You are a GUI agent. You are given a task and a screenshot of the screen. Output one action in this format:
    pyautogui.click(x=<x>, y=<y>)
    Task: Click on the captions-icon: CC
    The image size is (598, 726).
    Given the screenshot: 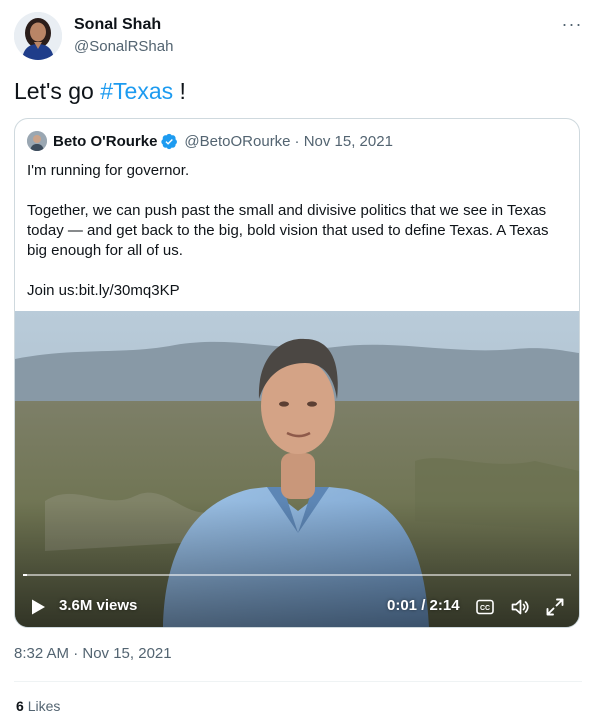 What is the action you would take?
    pyautogui.click(x=485, y=607)
    